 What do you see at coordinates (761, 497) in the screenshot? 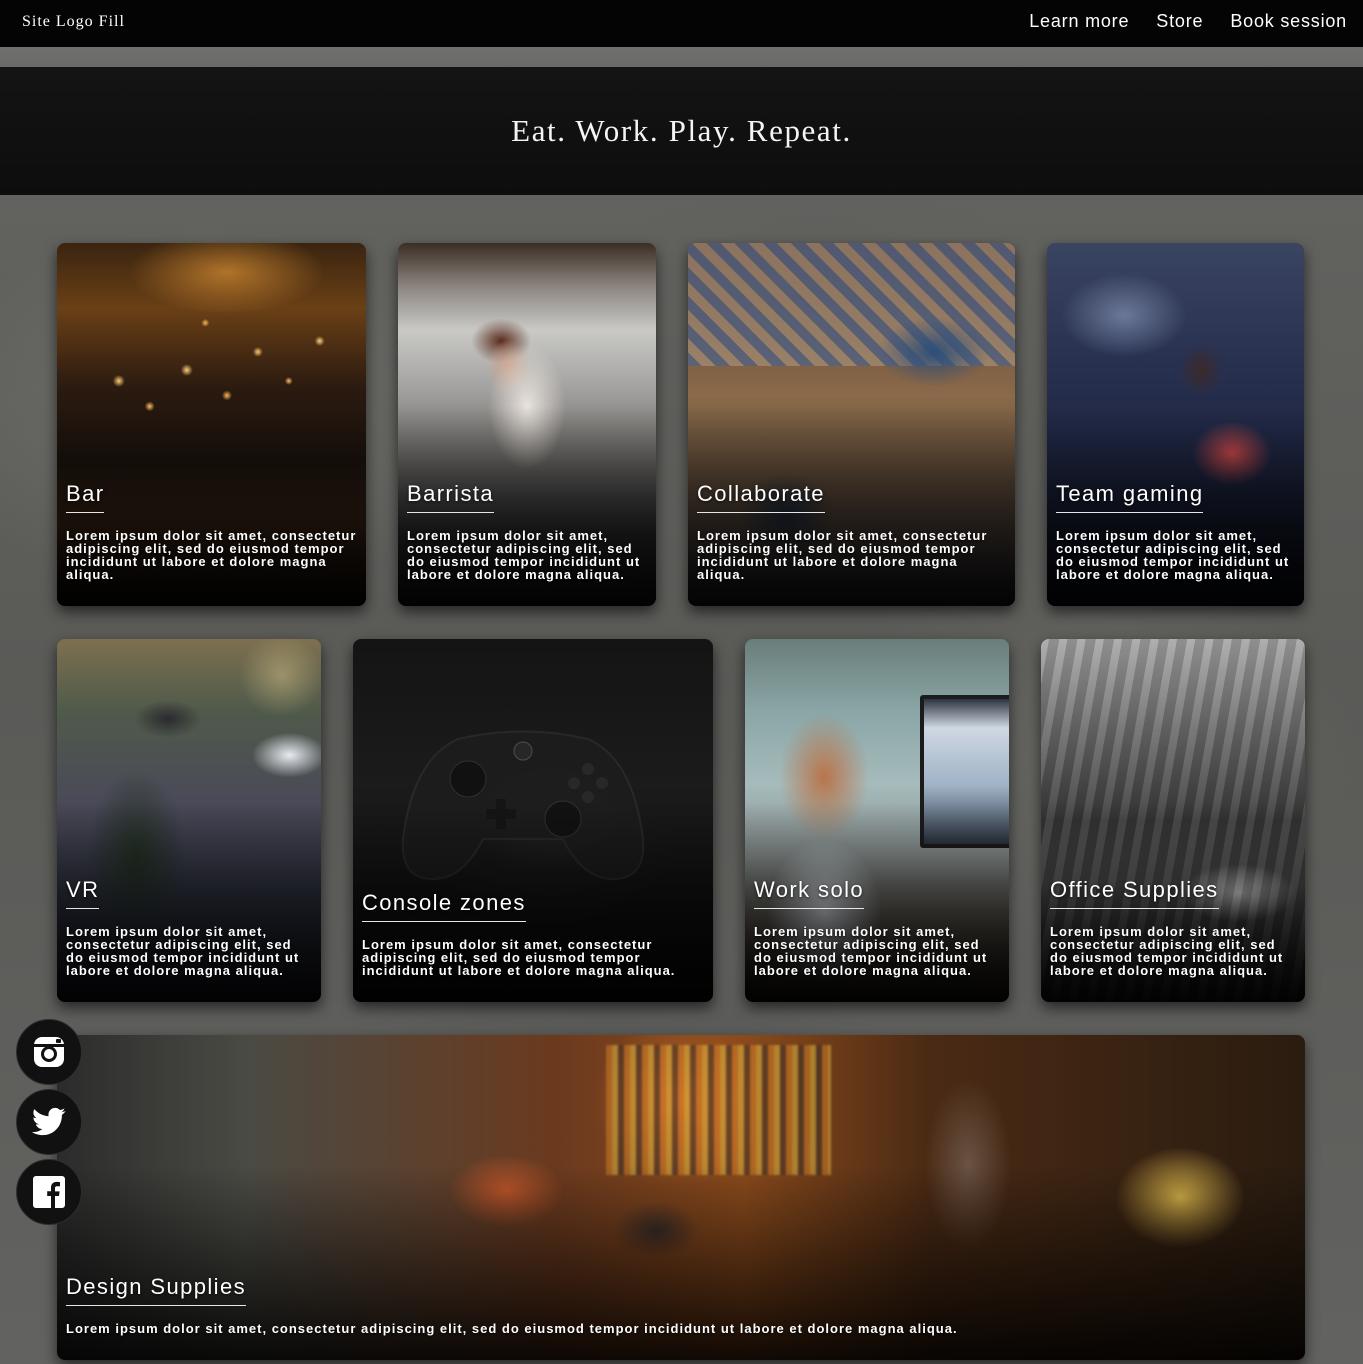
I see `card-title: Collaborate` at bounding box center [761, 497].